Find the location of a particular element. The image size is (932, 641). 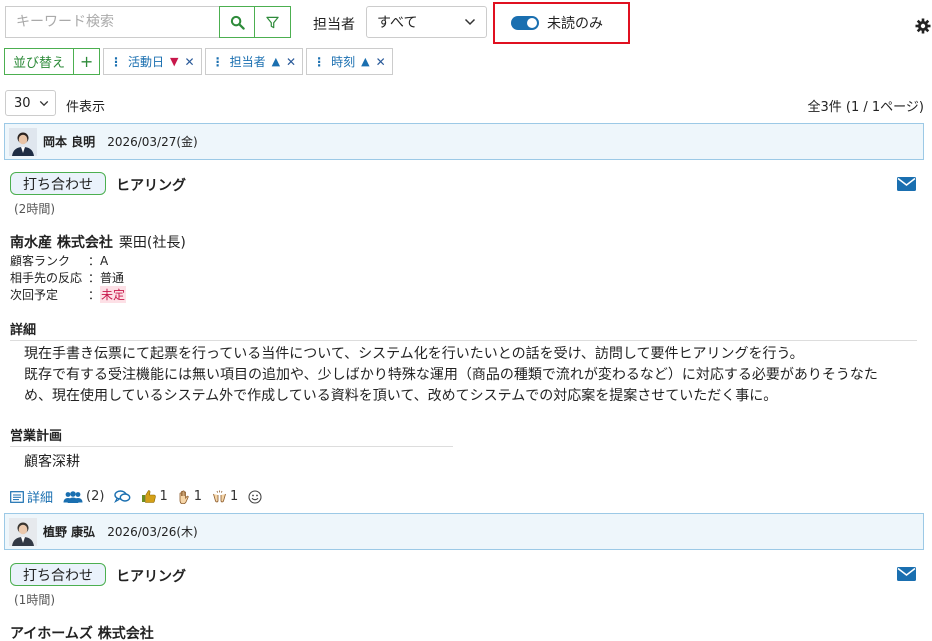

search-bar is located at coordinates (148, 22).